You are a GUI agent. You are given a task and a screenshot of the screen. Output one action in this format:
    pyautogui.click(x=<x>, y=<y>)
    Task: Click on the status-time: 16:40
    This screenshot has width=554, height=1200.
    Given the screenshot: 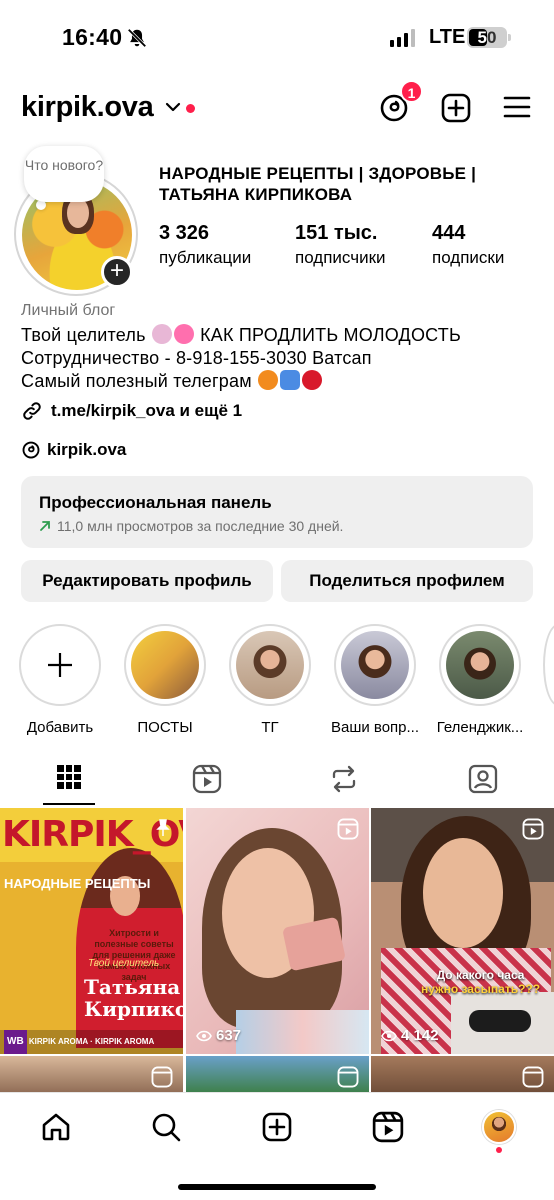 What is the action you would take?
    pyautogui.click(x=92, y=37)
    